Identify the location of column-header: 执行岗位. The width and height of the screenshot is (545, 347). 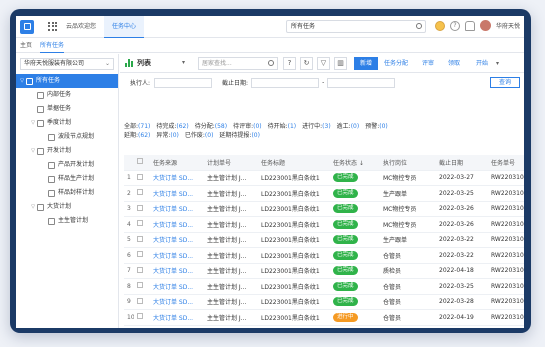
(408, 163).